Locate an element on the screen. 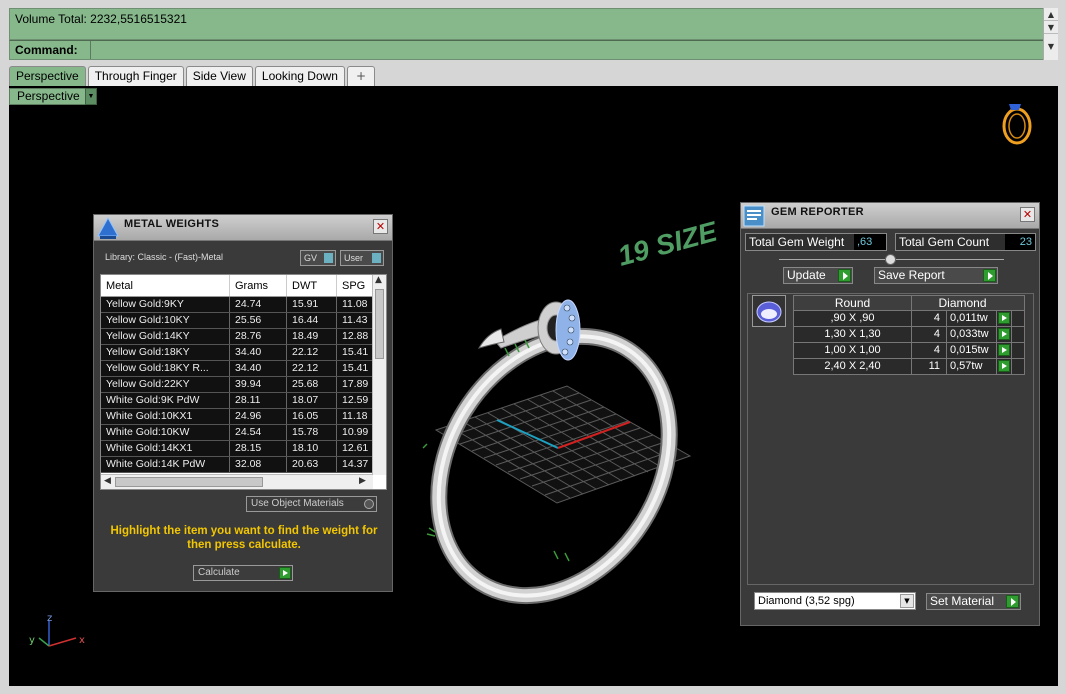 The height and width of the screenshot is (694, 1066). report-slider is located at coordinates (891, 259).